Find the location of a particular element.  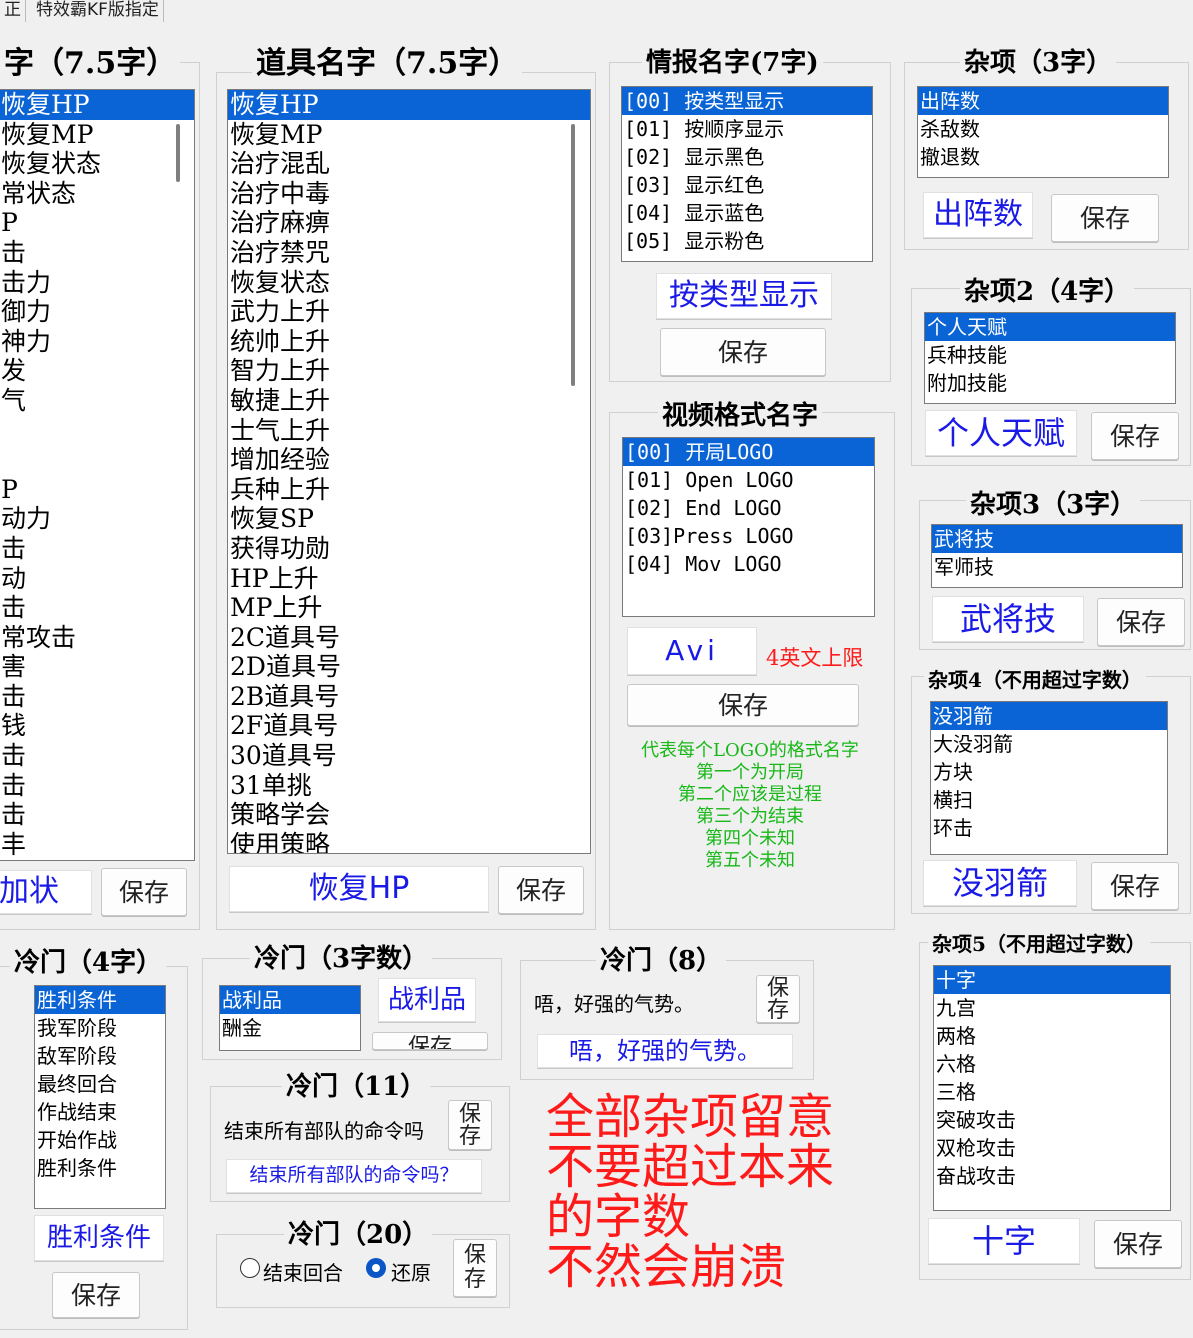

list-item: 2B道具号 is located at coordinates (409, 697).